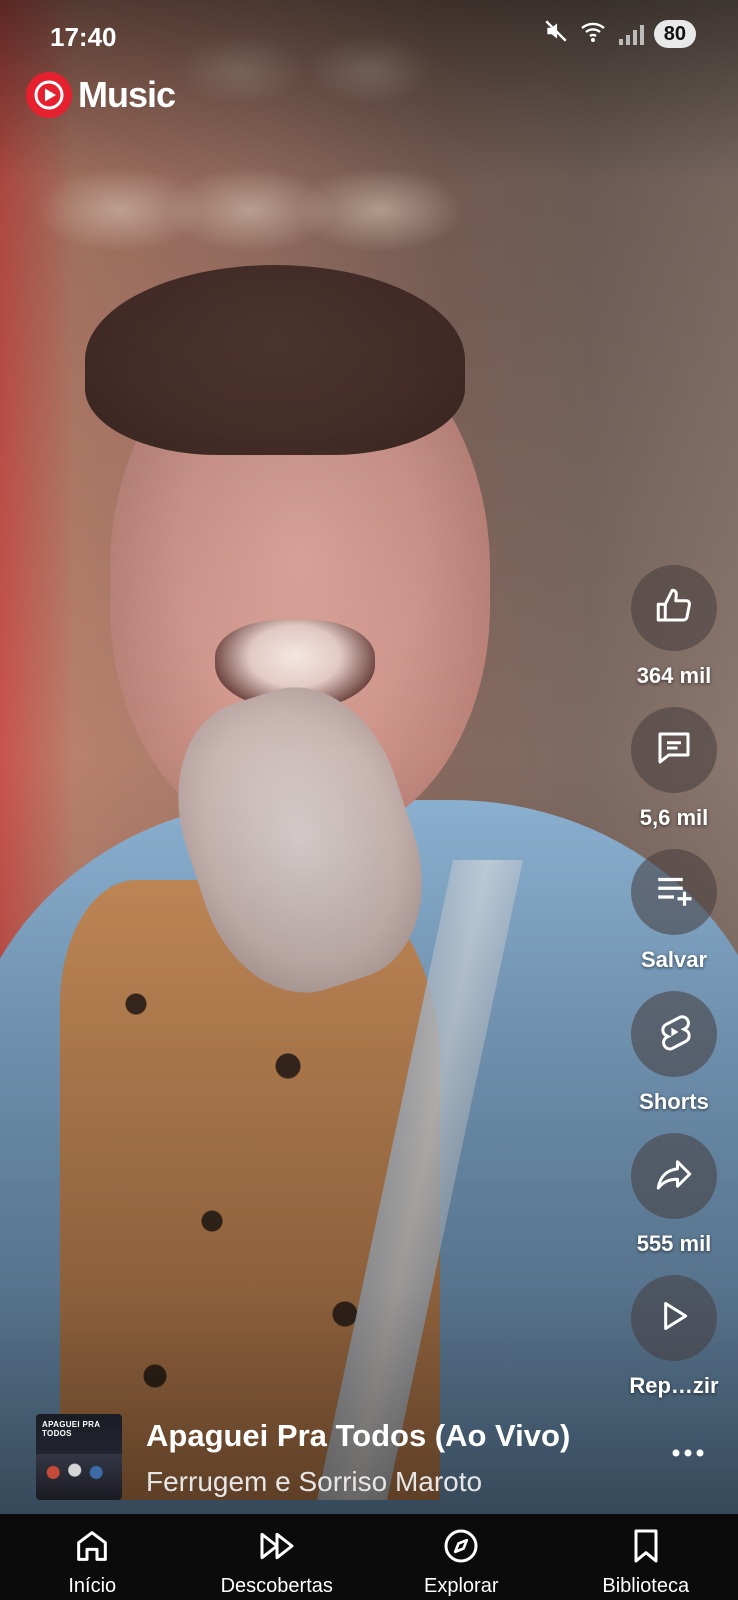  What do you see at coordinates (631, 34) in the screenshot?
I see `signal-icon` at bounding box center [631, 34].